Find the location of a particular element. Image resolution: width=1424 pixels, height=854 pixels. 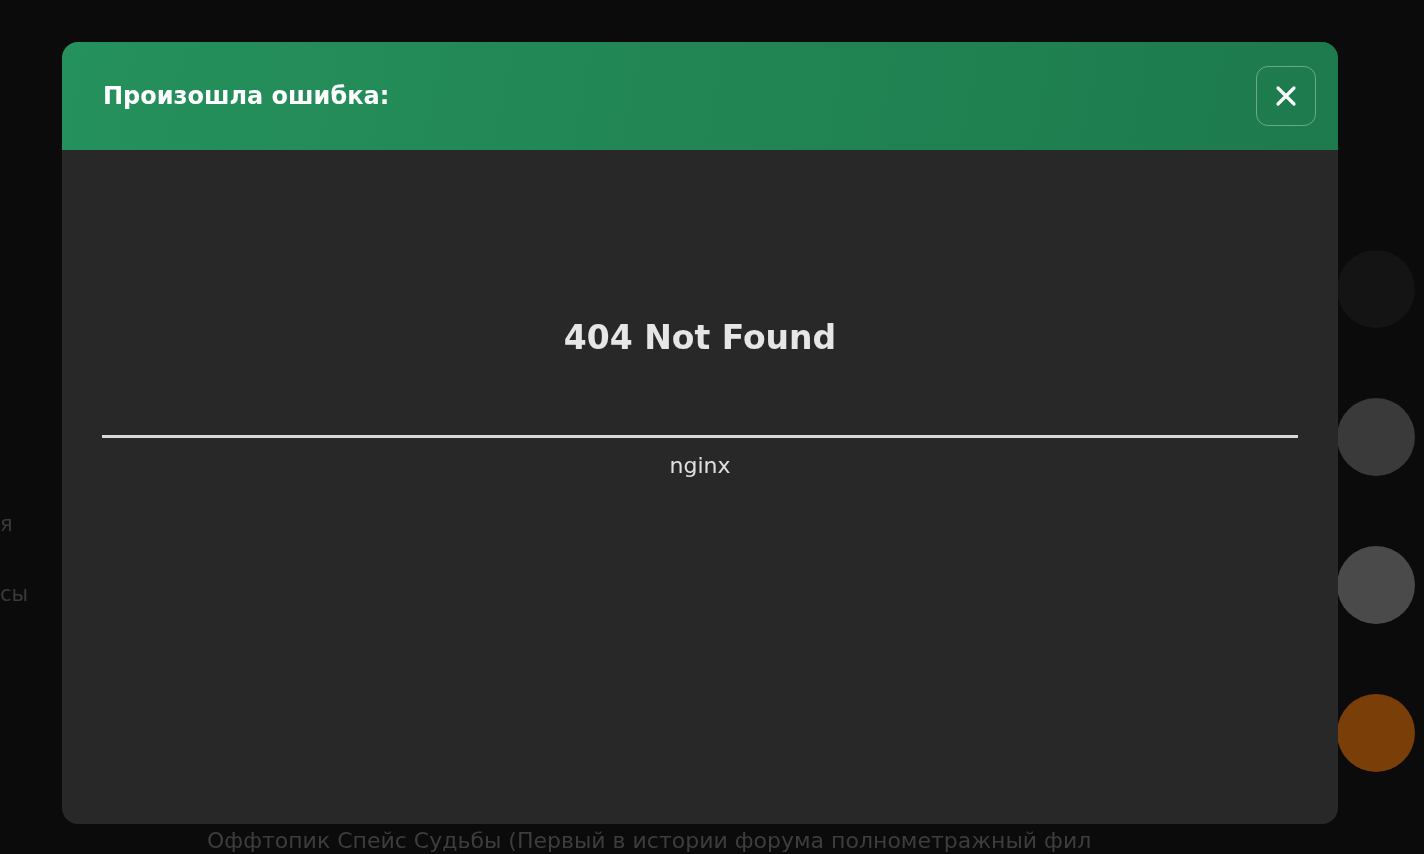

close-button is located at coordinates (1286, 96).